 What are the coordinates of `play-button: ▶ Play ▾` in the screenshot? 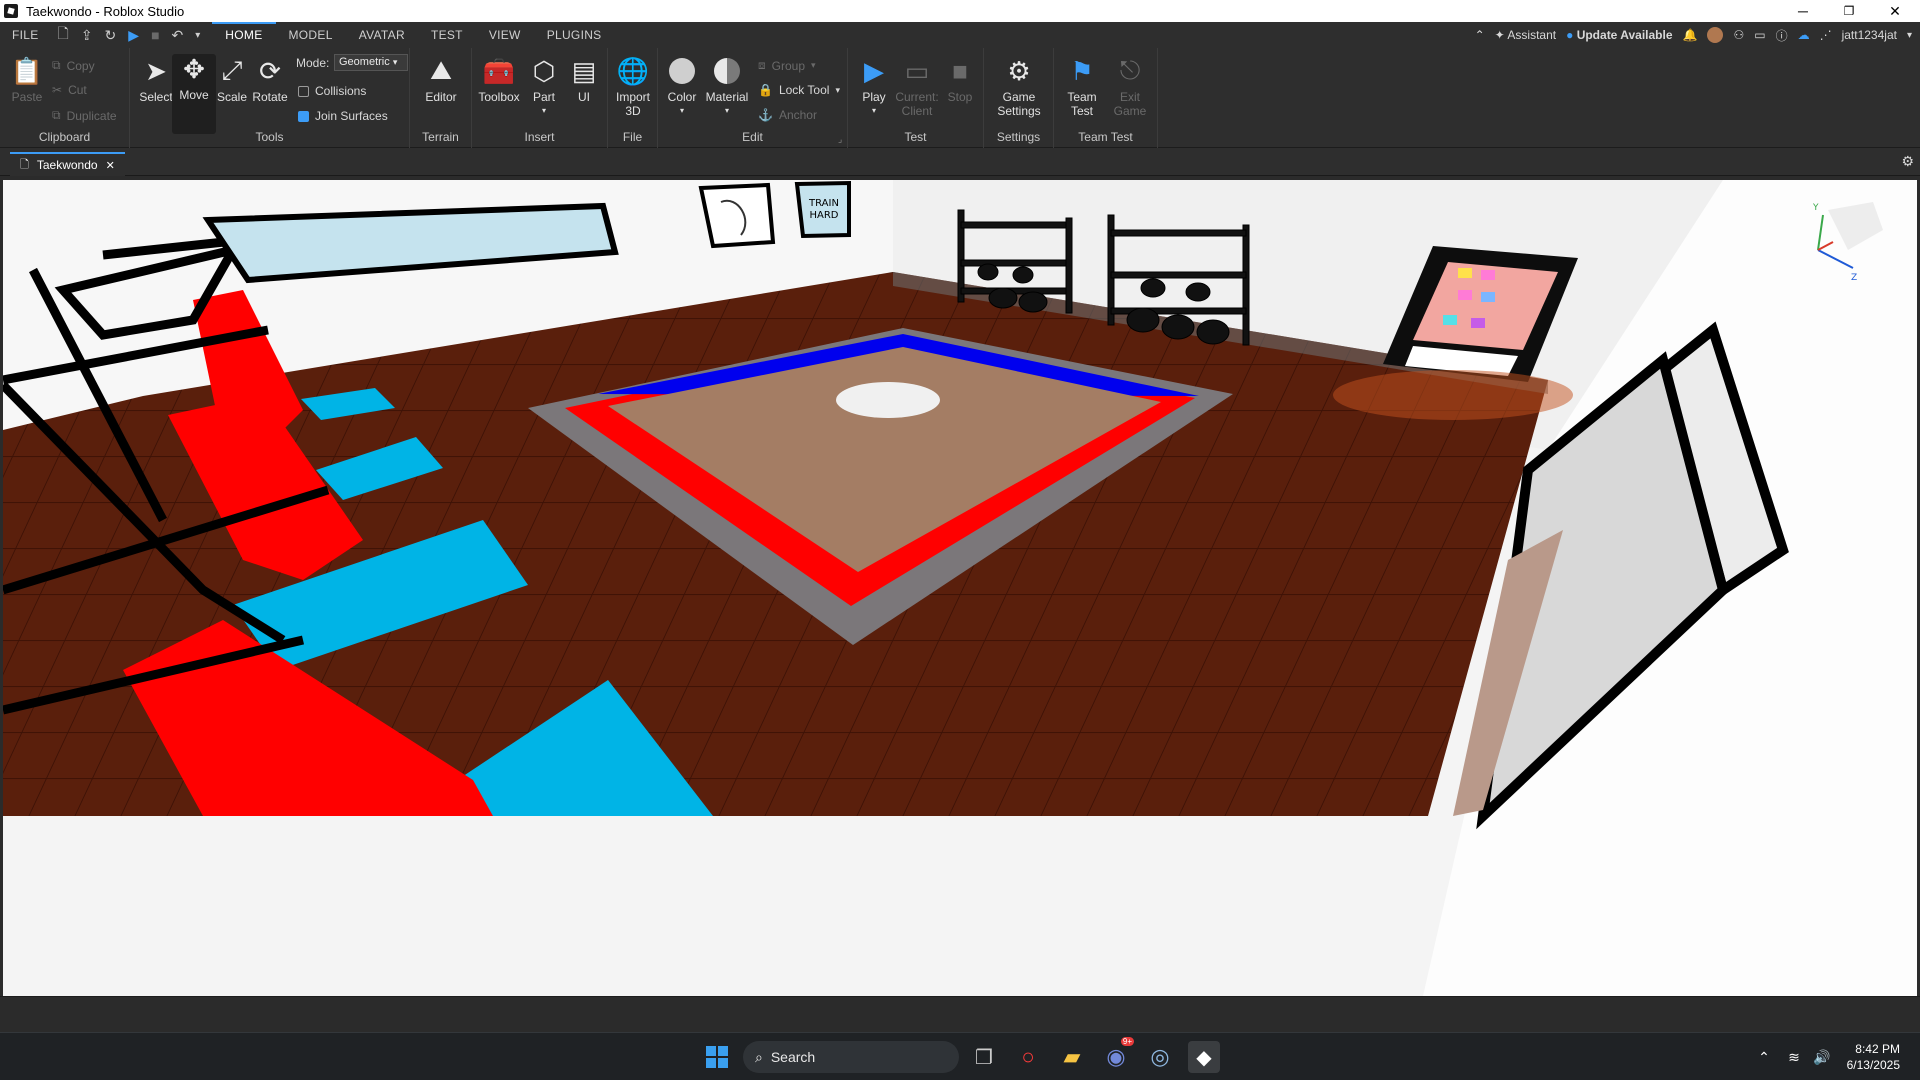 It's located at (874, 87).